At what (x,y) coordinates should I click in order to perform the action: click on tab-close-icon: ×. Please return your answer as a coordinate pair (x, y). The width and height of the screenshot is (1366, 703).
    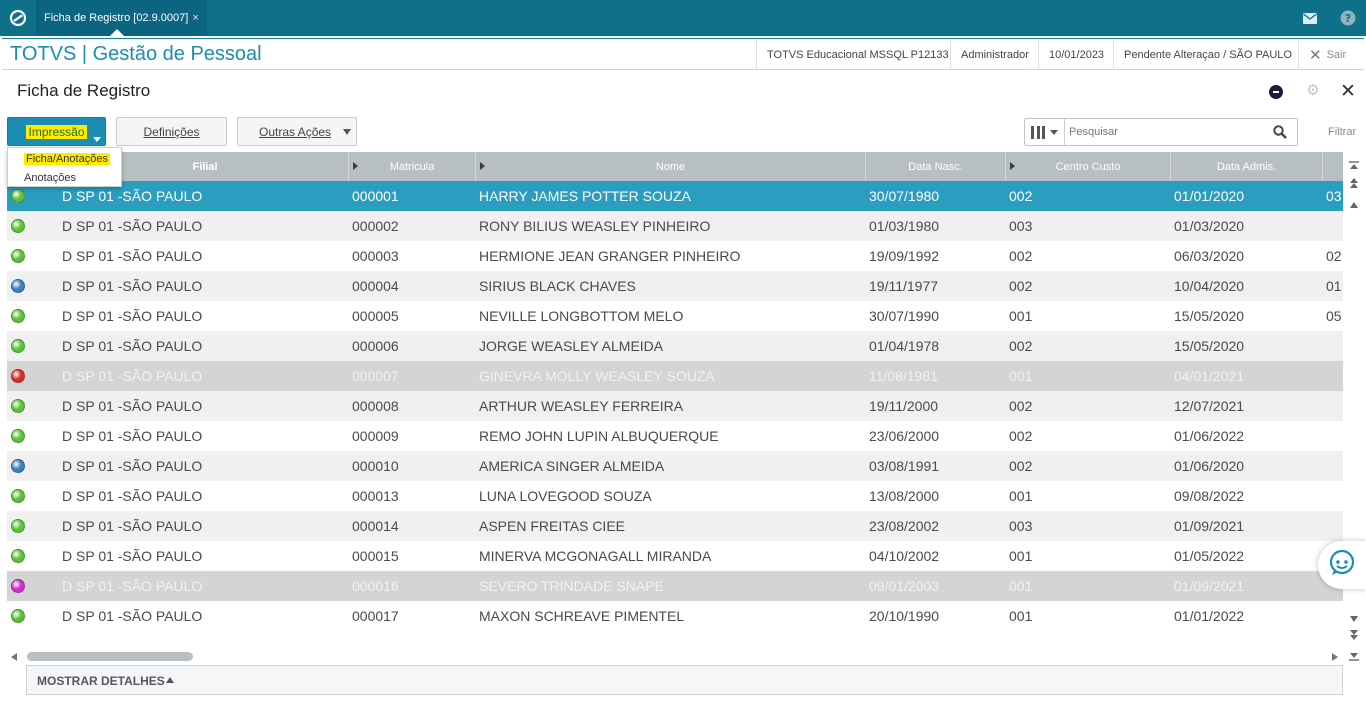
    Looking at the image, I should click on (195, 18).